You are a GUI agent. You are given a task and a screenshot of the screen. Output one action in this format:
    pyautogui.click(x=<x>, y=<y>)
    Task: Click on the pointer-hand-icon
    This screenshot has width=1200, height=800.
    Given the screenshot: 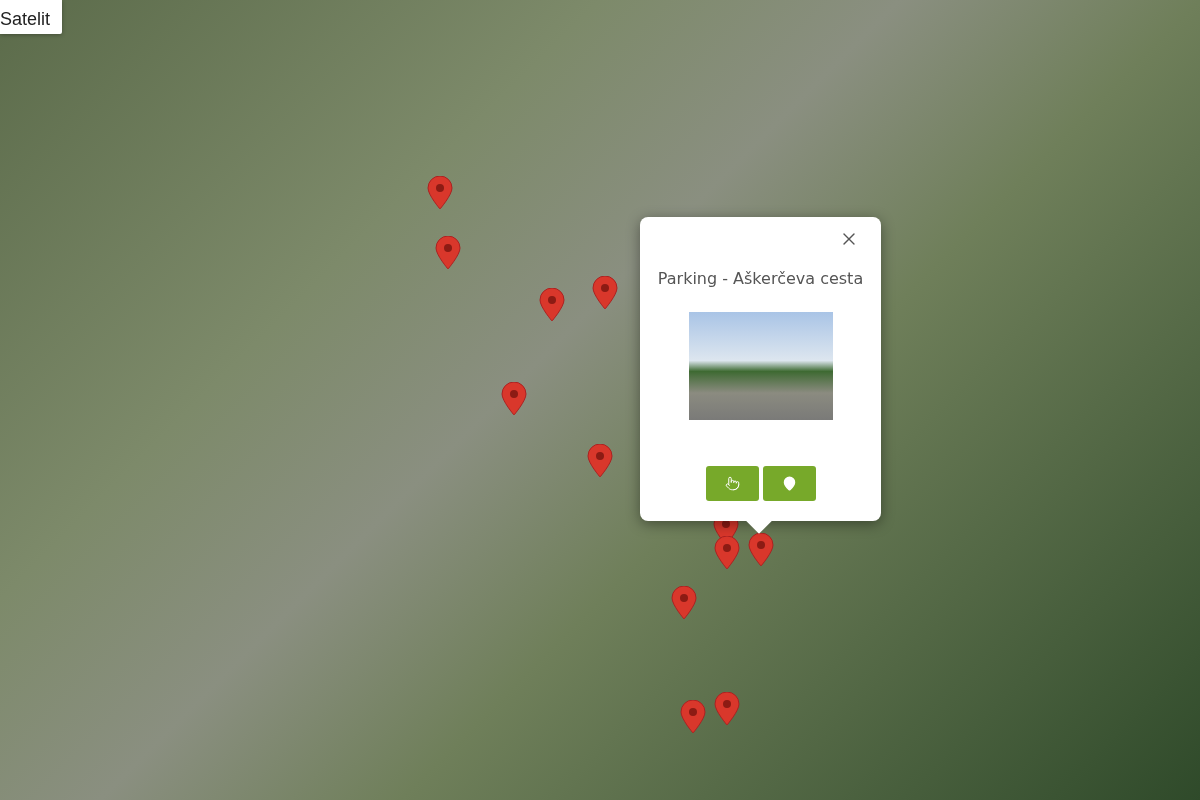 What is the action you would take?
    pyautogui.click(x=732, y=483)
    